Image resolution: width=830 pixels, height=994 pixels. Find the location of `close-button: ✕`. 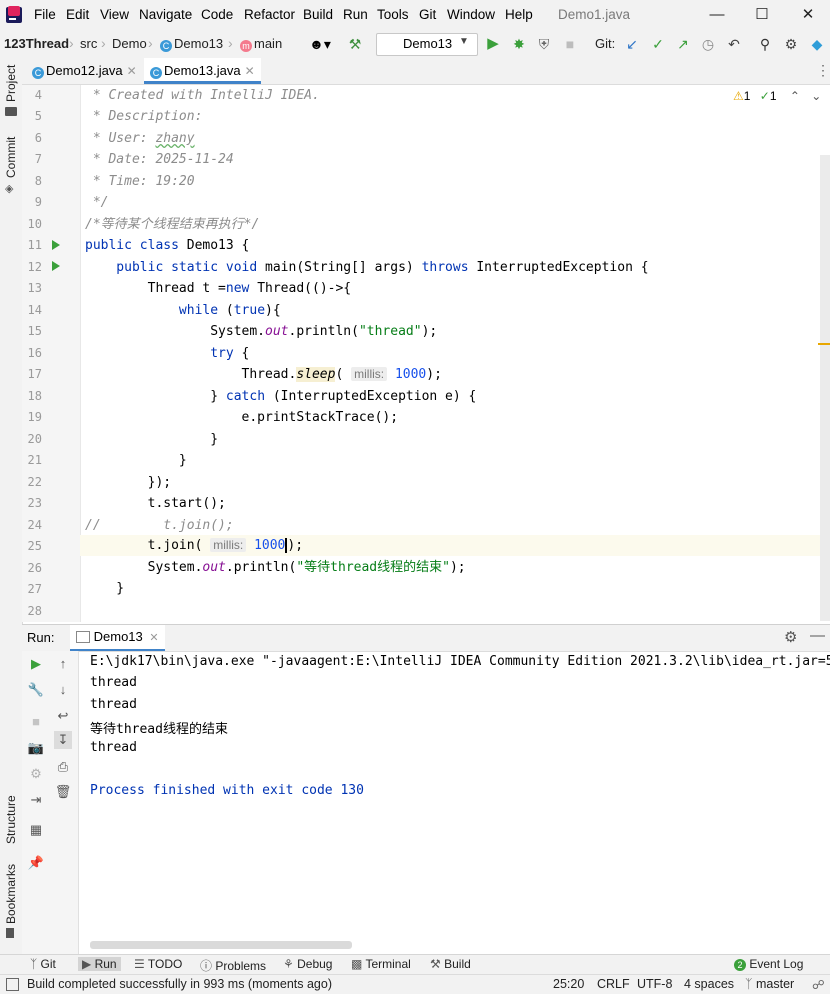

close-button: ✕ is located at coordinates (808, 15).